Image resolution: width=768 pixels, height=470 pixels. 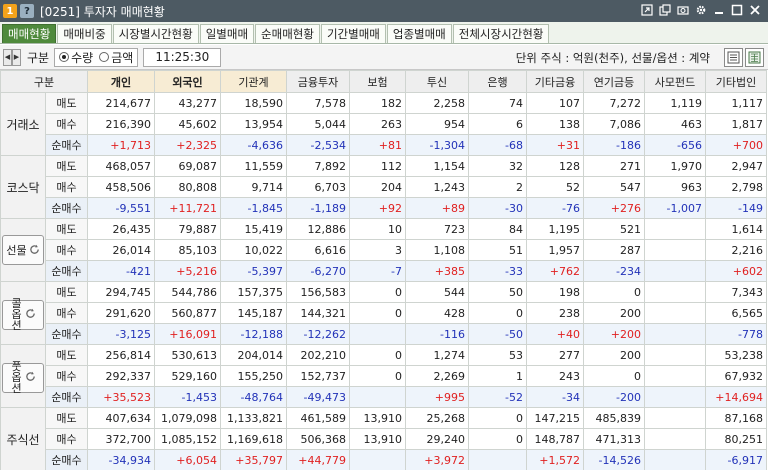 I want to click on tab-daily-trade: 일별매매, so click(x=227, y=33).